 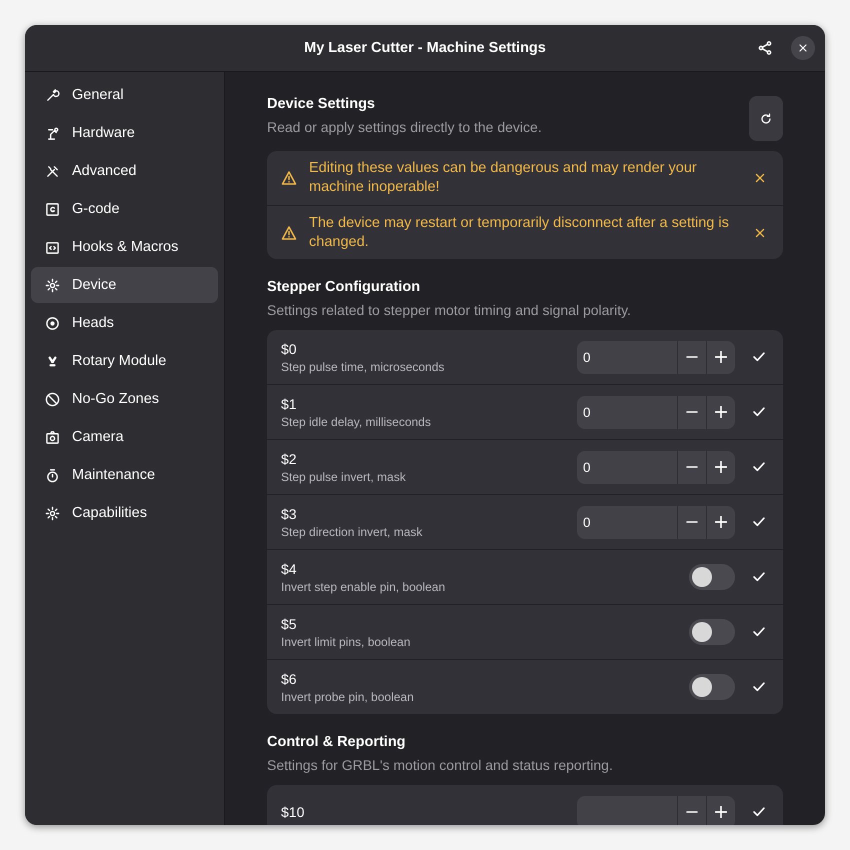 I want to click on setting-description: Step pulse time, microseconds, so click(x=363, y=367).